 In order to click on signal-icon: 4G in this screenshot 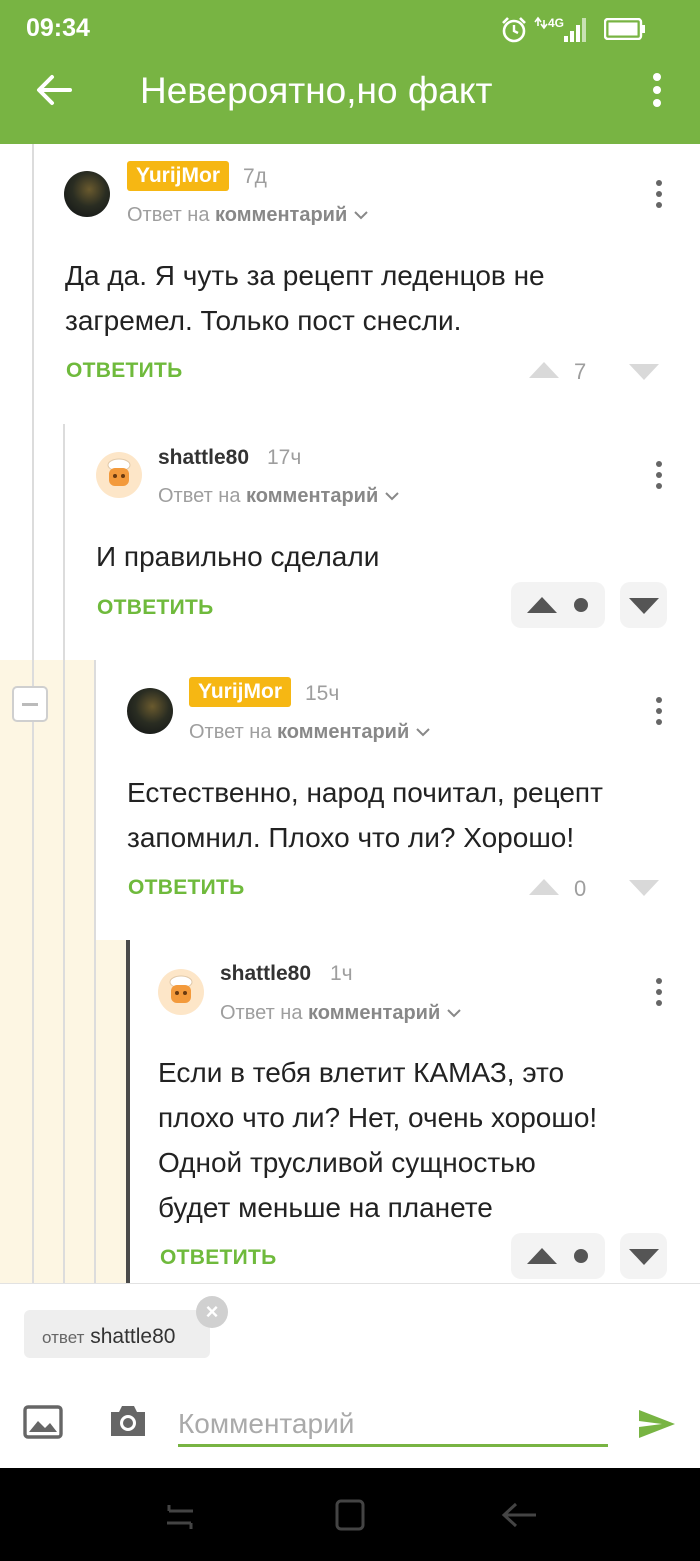, I will do `click(560, 29)`.